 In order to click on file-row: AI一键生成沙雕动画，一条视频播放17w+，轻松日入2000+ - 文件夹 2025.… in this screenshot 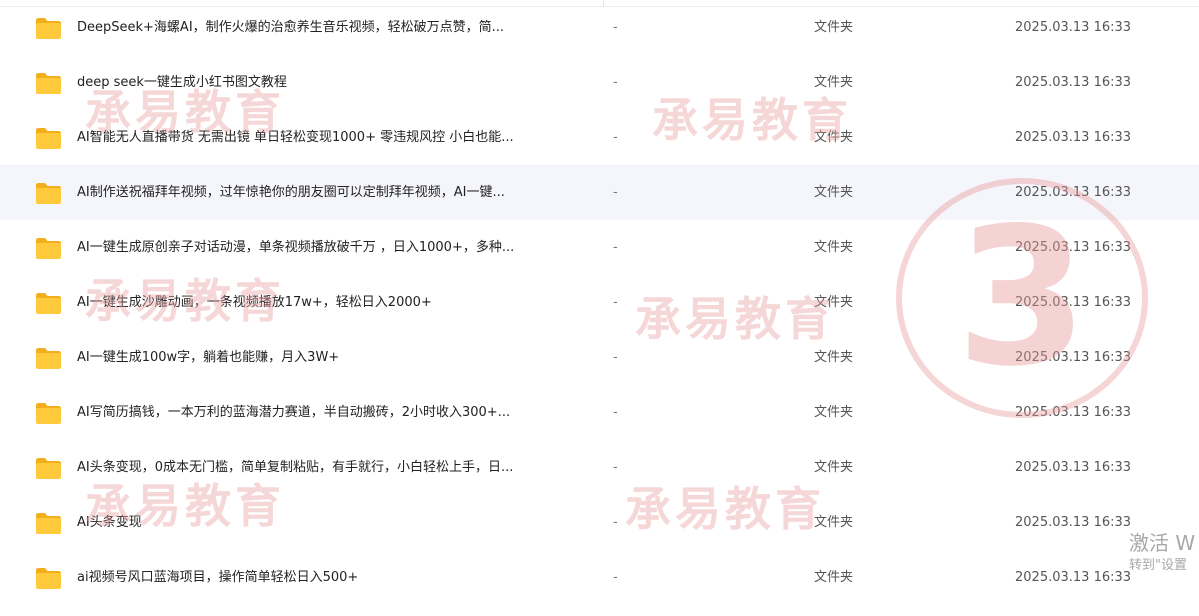, I will do `click(599, 302)`.